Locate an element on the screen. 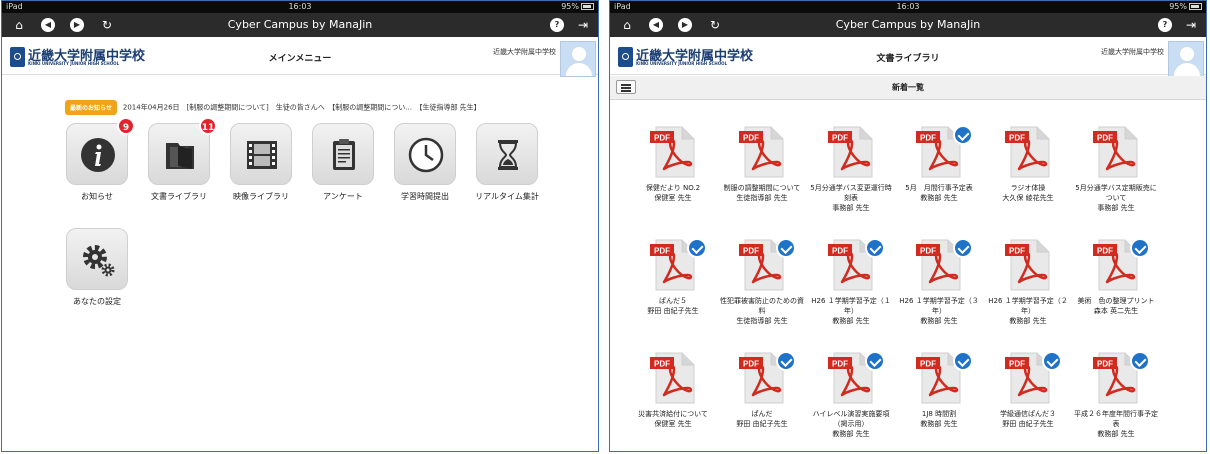 The width and height of the screenshot is (1210, 454). tile-video-library: 映像ライブラリ is located at coordinates (261, 162).